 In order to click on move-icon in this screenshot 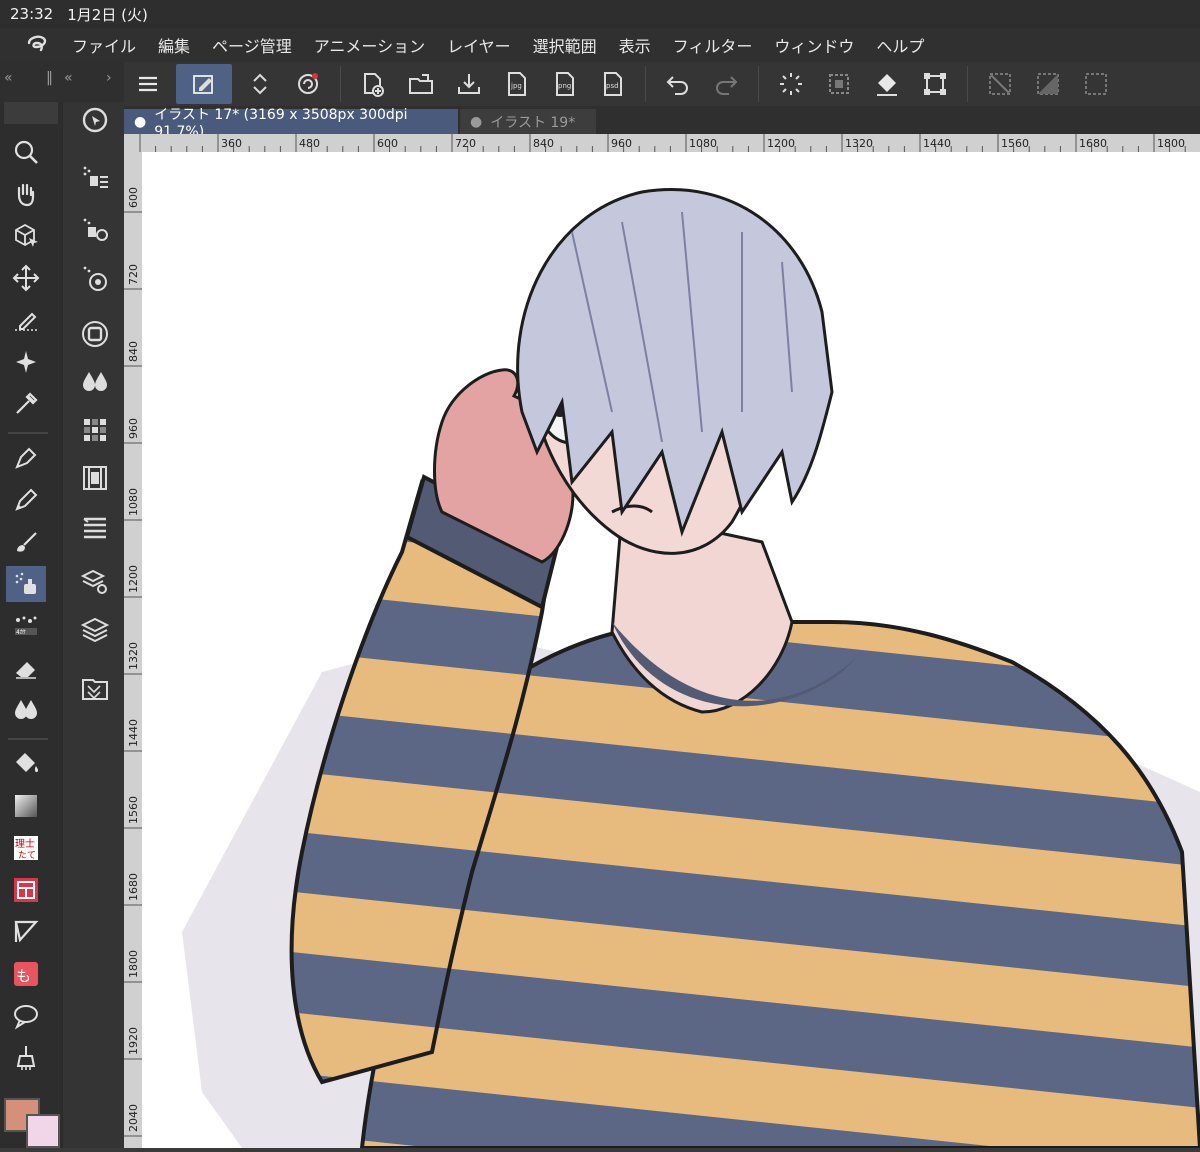, I will do `click(26, 278)`.